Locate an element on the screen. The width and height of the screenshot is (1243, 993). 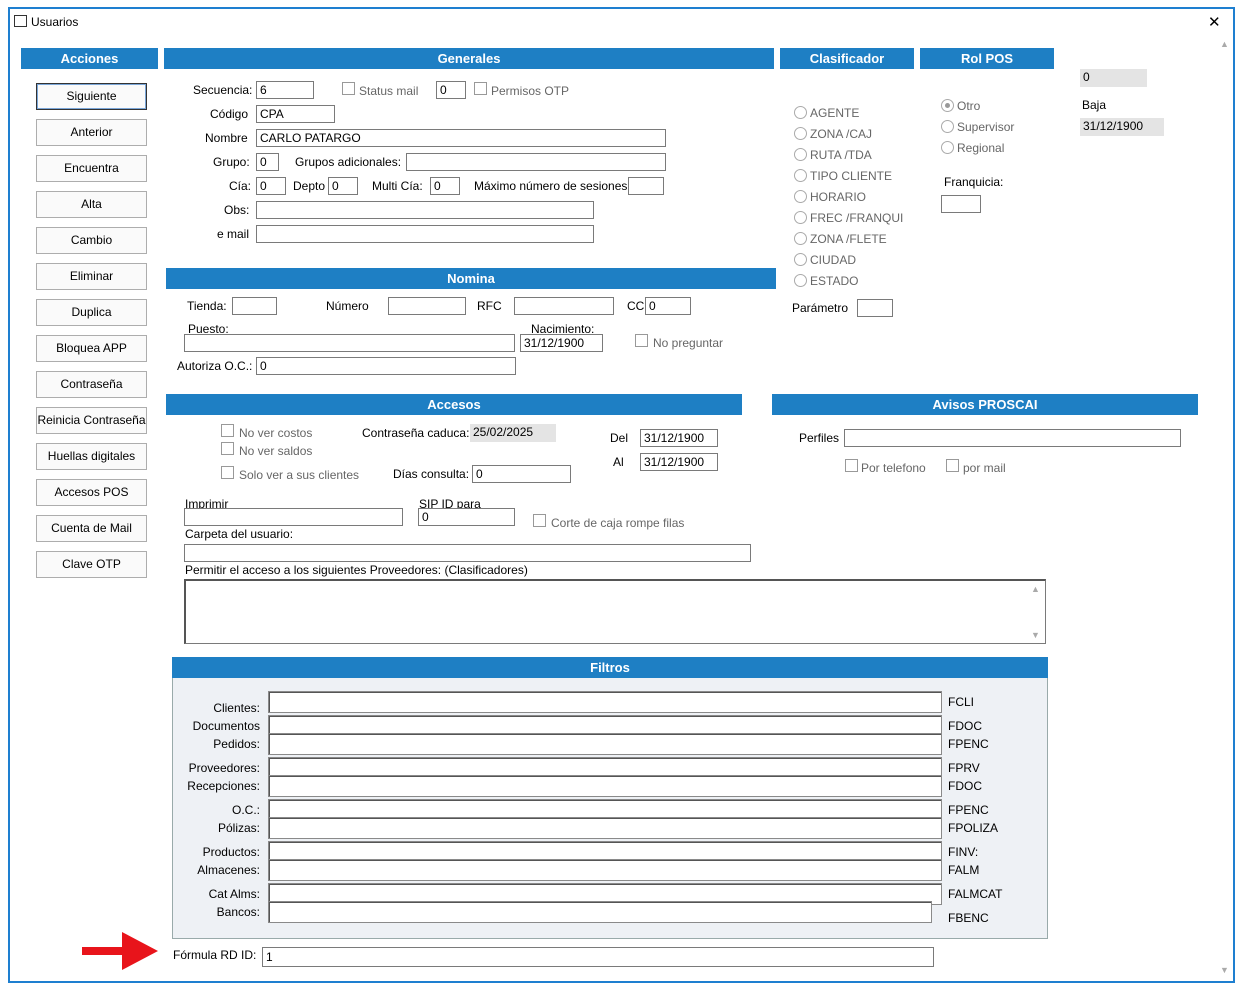
button-encuentra: Encuentra is located at coordinates (91, 168).